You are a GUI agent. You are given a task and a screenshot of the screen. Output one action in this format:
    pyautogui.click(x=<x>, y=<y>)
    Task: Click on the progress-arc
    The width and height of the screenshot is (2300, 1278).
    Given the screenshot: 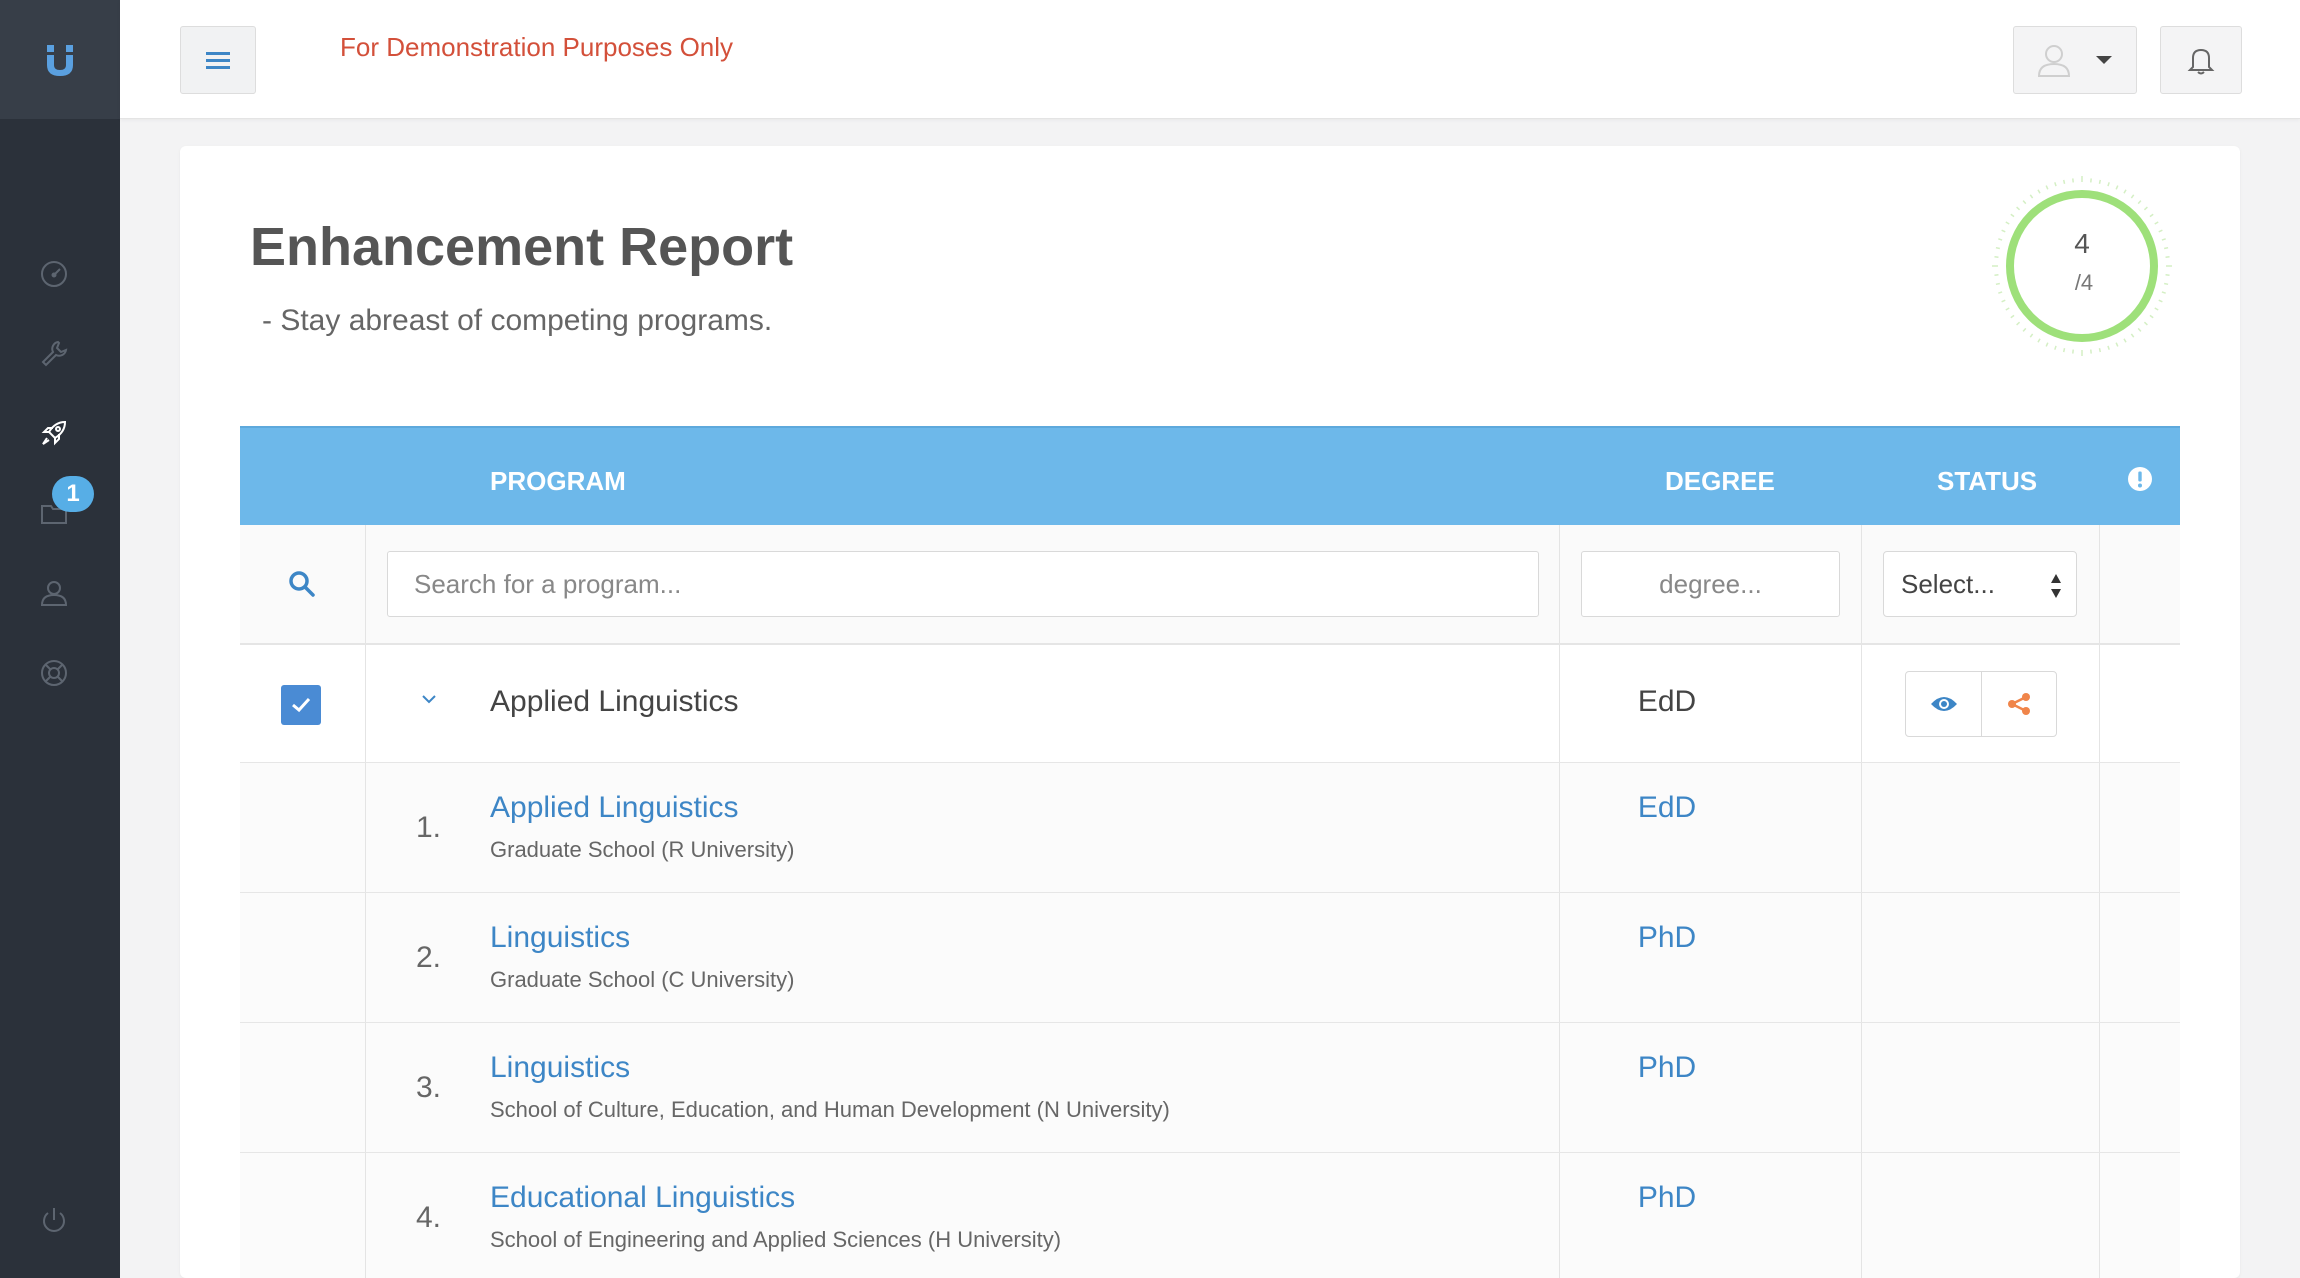 What is the action you would take?
    pyautogui.click(x=2082, y=266)
    